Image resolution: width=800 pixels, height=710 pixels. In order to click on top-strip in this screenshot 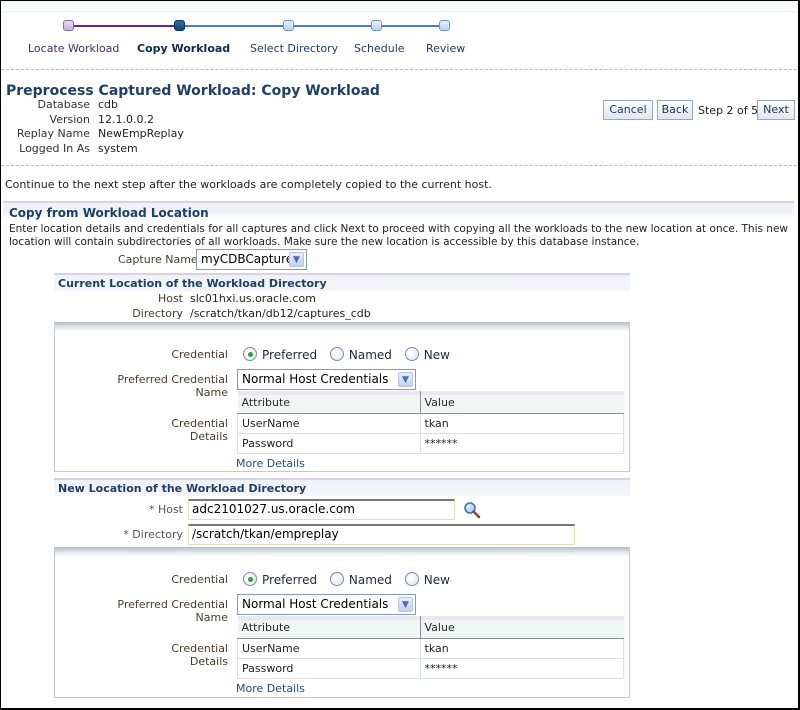, I will do `click(399, 6)`.